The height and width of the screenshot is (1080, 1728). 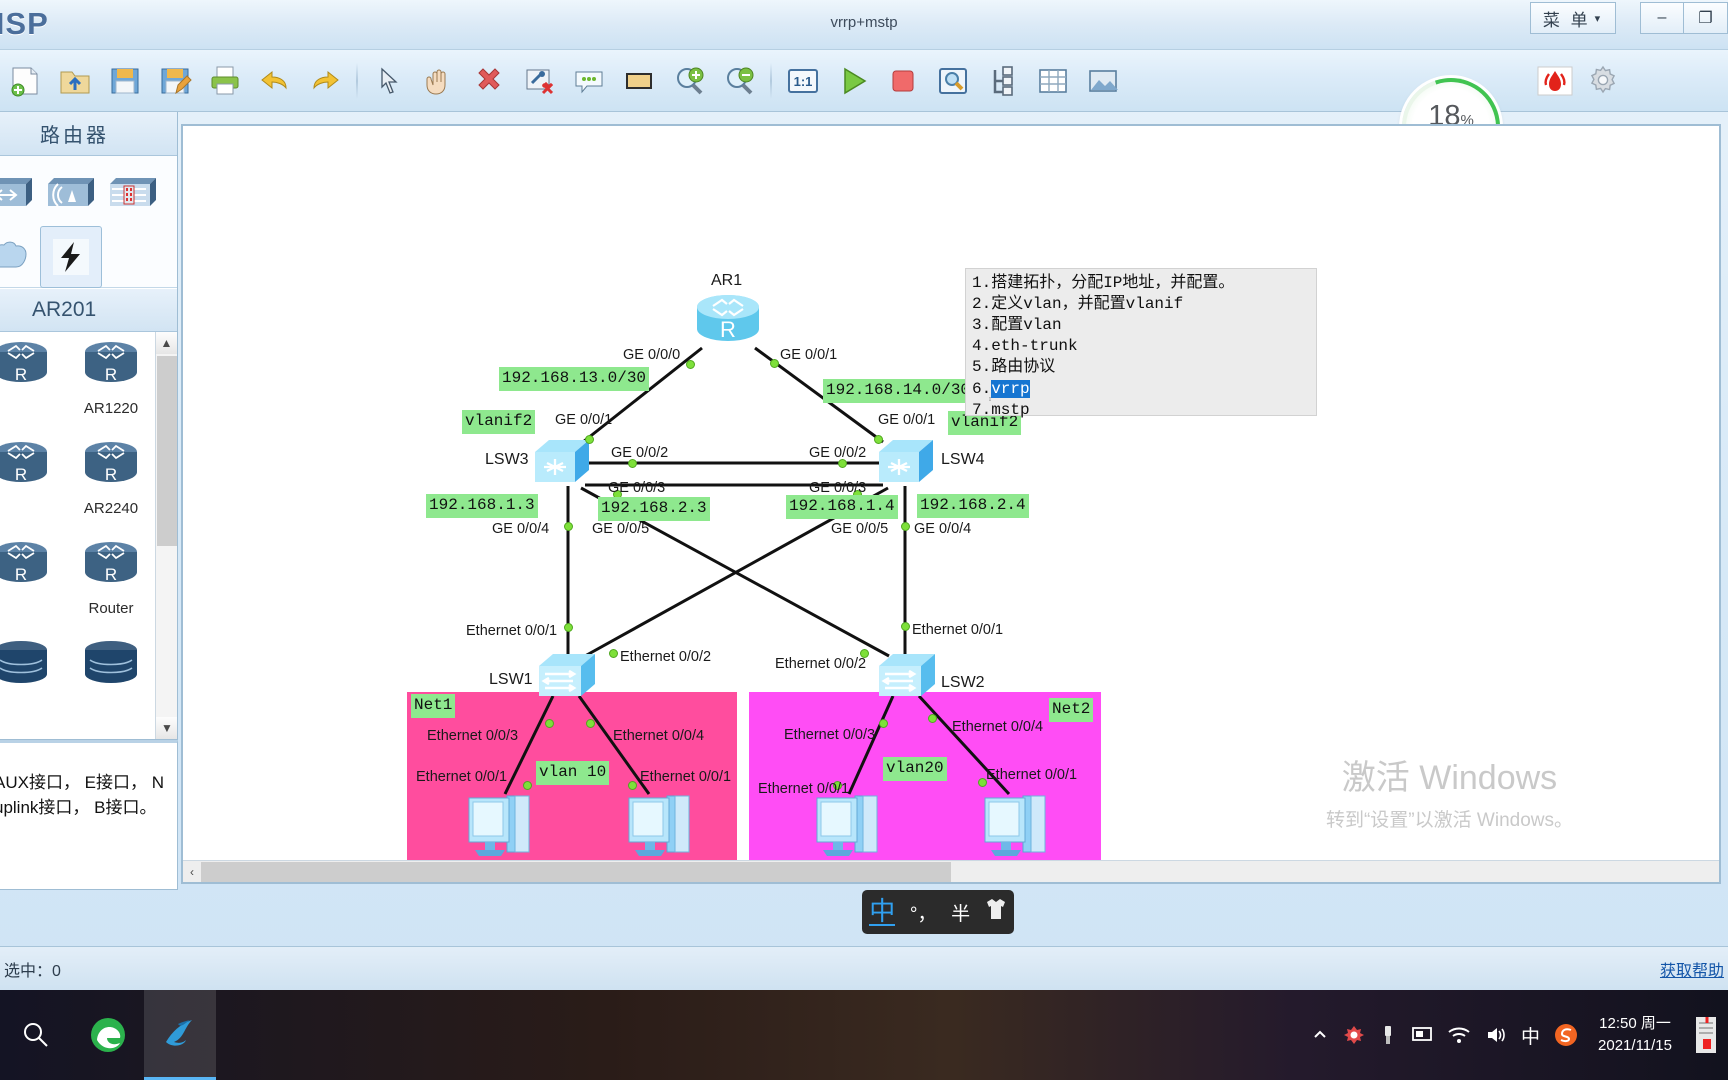 What do you see at coordinates (166, 728) in the screenshot?
I see `scroll-down-arrow-icon: ▼` at bounding box center [166, 728].